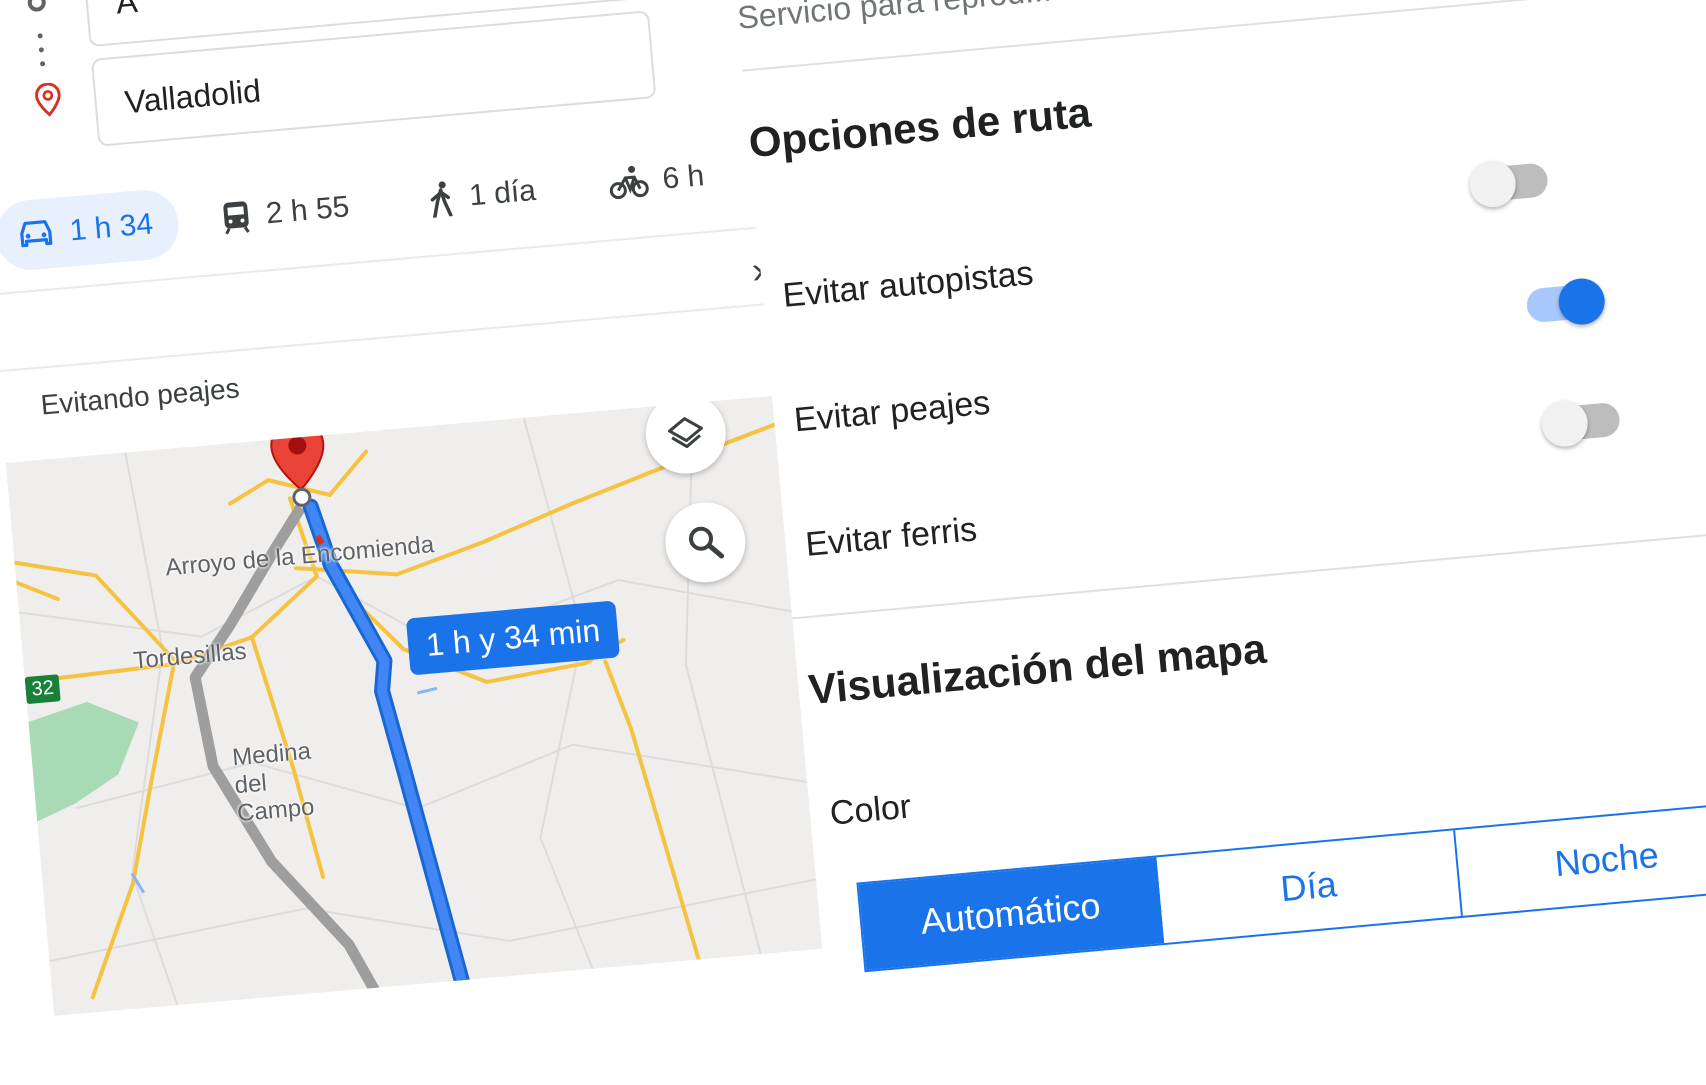 This screenshot has height=1085, width=1706. What do you see at coordinates (870, 810) in the screenshot?
I see `color-label: Color` at bounding box center [870, 810].